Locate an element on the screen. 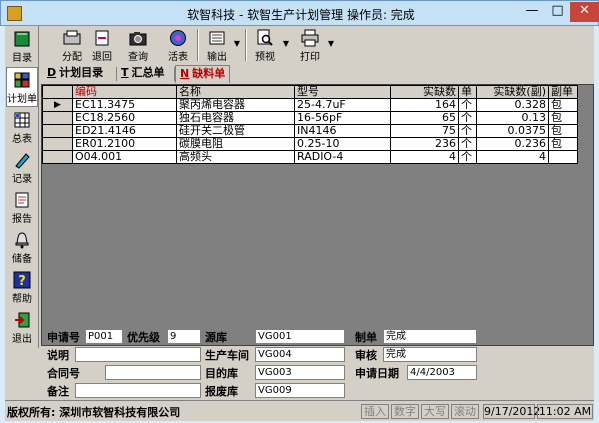  table-row: O04.001 高频头 RADIO-4 4 个 4 is located at coordinates (310, 157).